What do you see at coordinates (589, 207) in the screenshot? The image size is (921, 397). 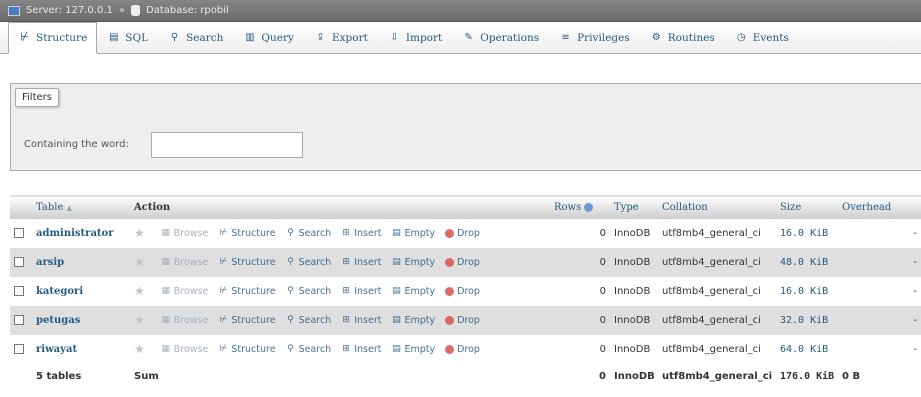 I see `help-icon` at bounding box center [589, 207].